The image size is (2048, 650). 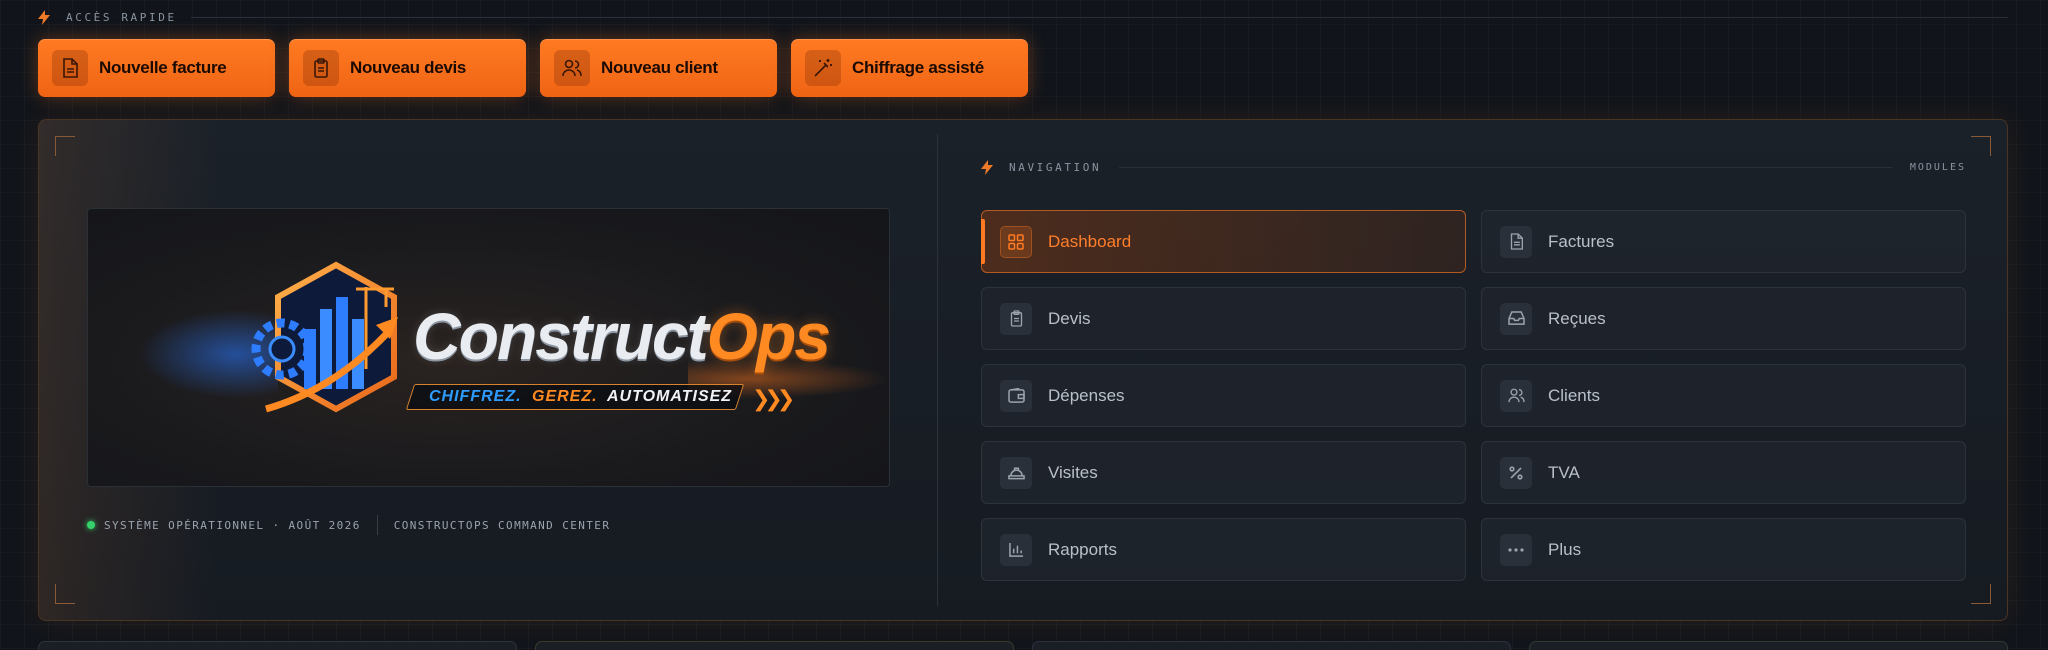 What do you see at coordinates (1090, 241) in the screenshot?
I see `nav-item-label: Dashboard` at bounding box center [1090, 241].